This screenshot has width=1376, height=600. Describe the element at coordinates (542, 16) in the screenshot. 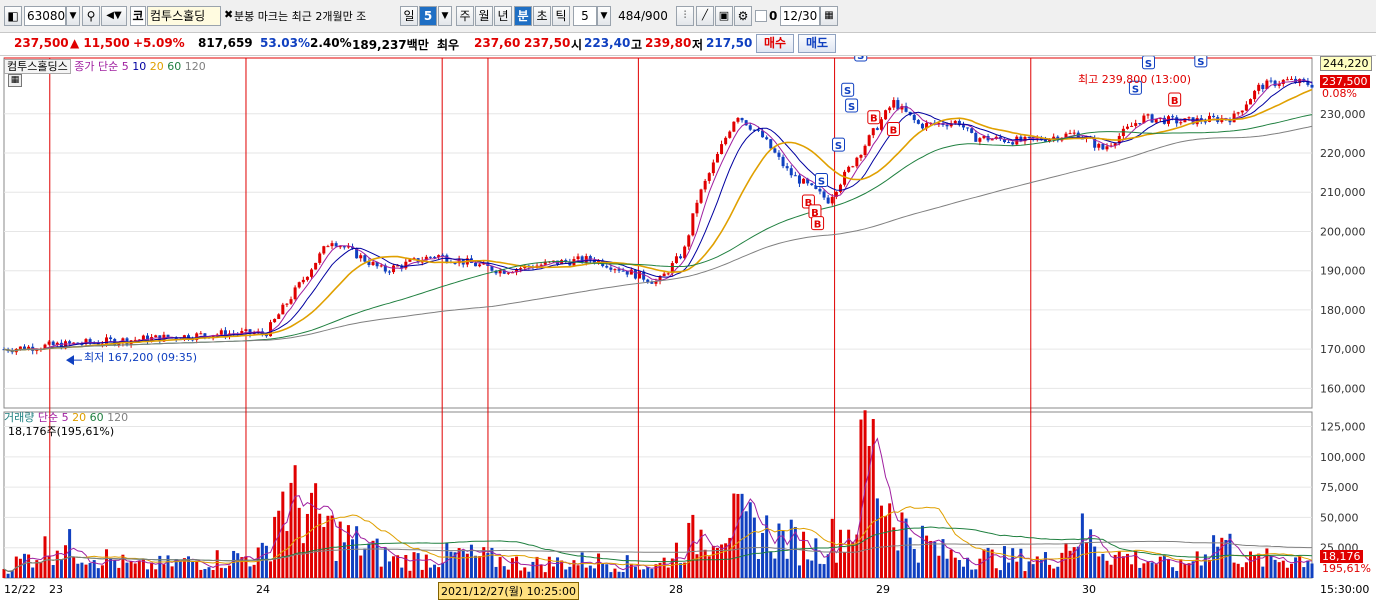

I see `period-second: 초` at that location.